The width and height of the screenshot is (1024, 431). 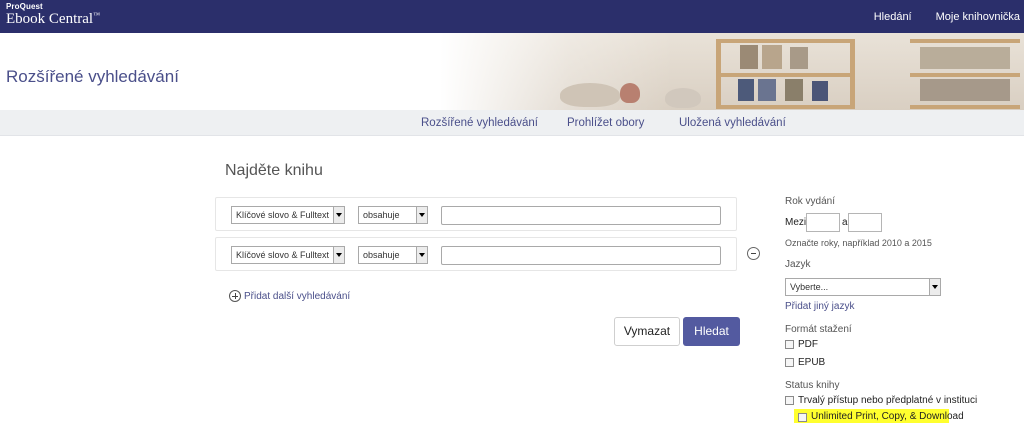 What do you see at coordinates (297, 296) in the screenshot?
I see `add-search-row-label: Přidat další vyhledávání` at bounding box center [297, 296].